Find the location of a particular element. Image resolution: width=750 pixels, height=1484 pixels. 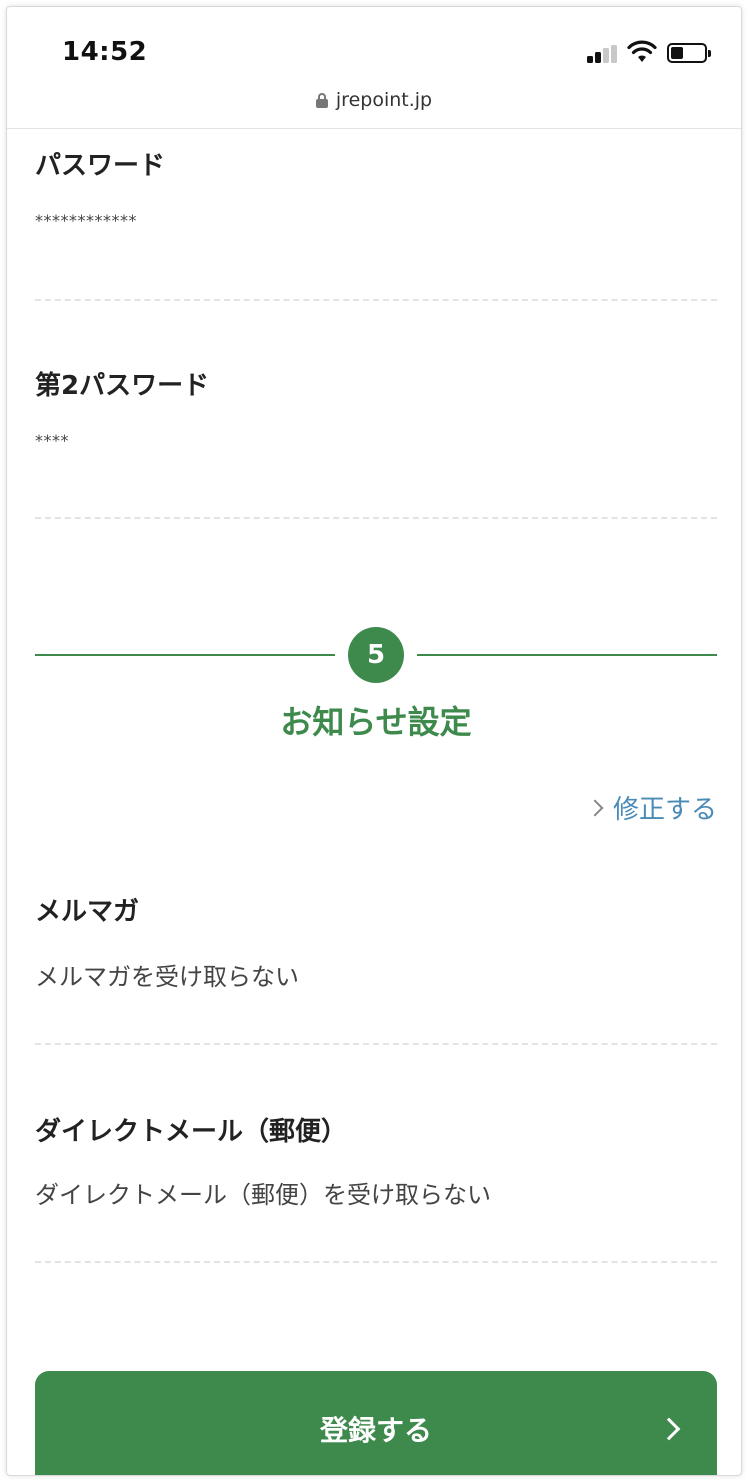

section-title: お知らせ設定 is located at coordinates (376, 722).